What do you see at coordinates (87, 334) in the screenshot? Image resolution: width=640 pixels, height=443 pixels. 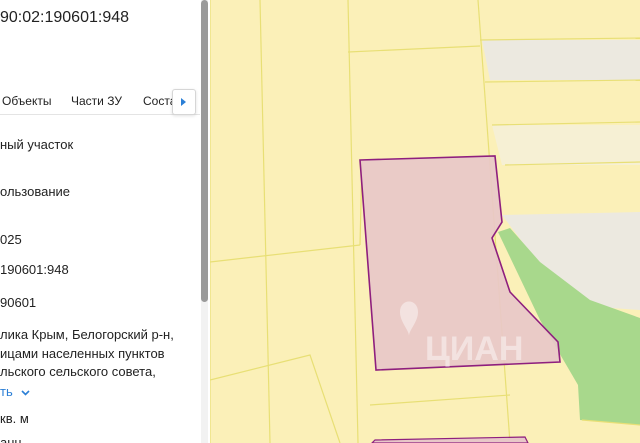 I see `address-line: лика Крым, Белогорский р-н,` at bounding box center [87, 334].